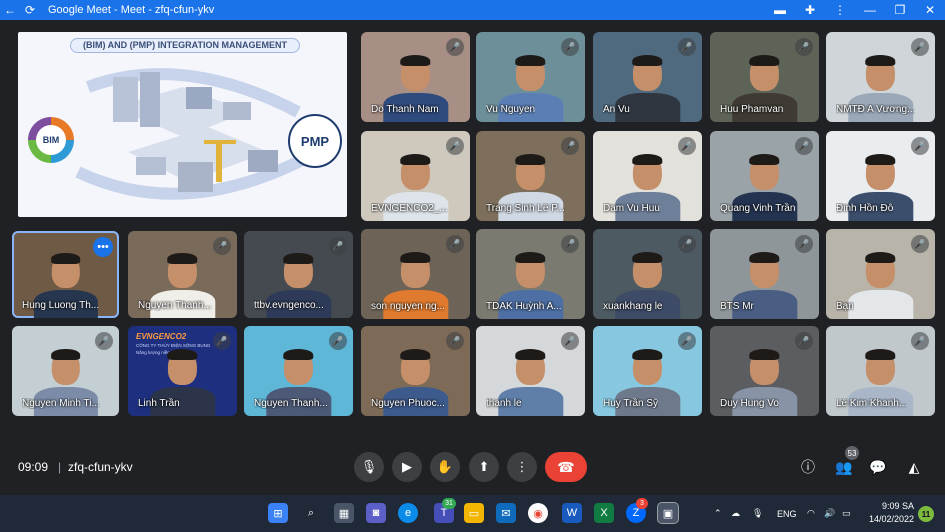 The height and width of the screenshot is (532, 945). What do you see at coordinates (880, 285) in the screenshot?
I see `participant-video` at bounding box center [880, 285].